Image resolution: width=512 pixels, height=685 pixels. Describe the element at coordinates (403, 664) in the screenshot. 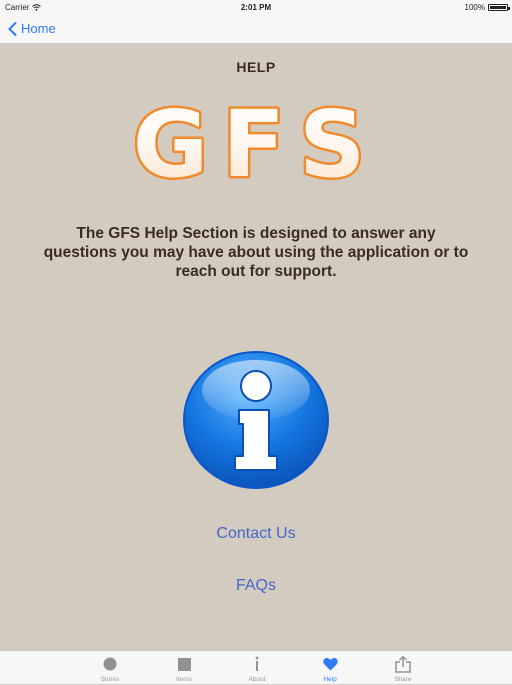

I see `share-icon` at that location.